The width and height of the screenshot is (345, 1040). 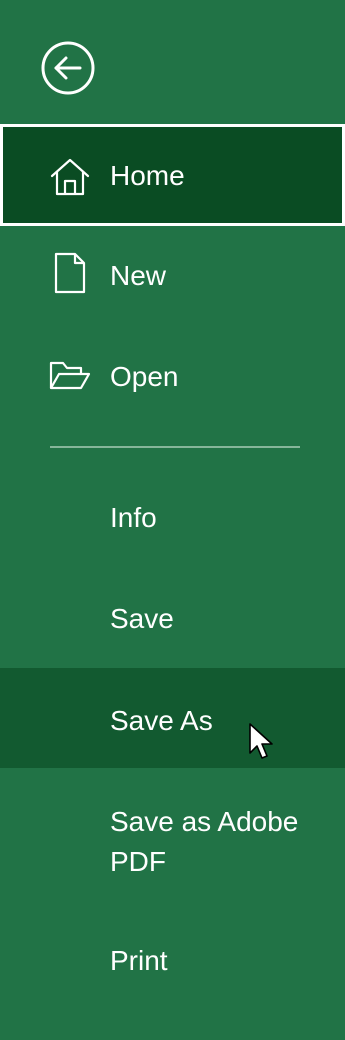 What do you see at coordinates (133, 517) in the screenshot?
I see `nav-item-info-label: Info` at bounding box center [133, 517].